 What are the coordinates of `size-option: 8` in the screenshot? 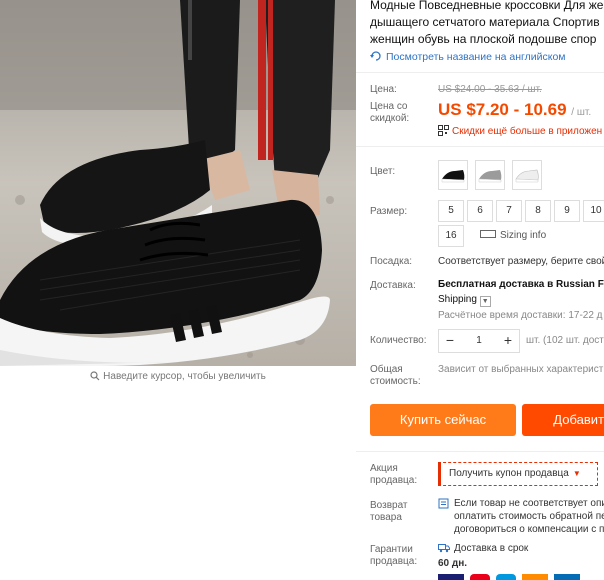 It's located at (538, 211).